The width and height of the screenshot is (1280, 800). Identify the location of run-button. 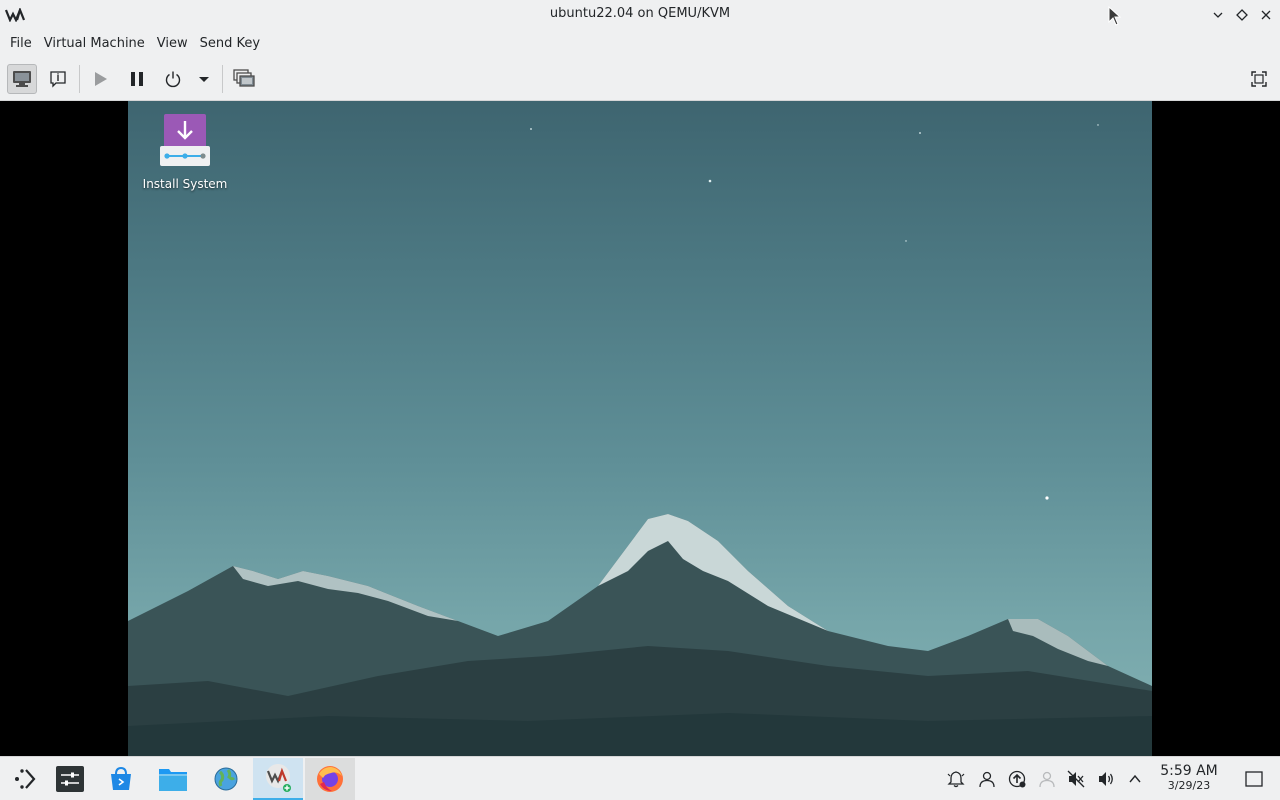
(100, 79).